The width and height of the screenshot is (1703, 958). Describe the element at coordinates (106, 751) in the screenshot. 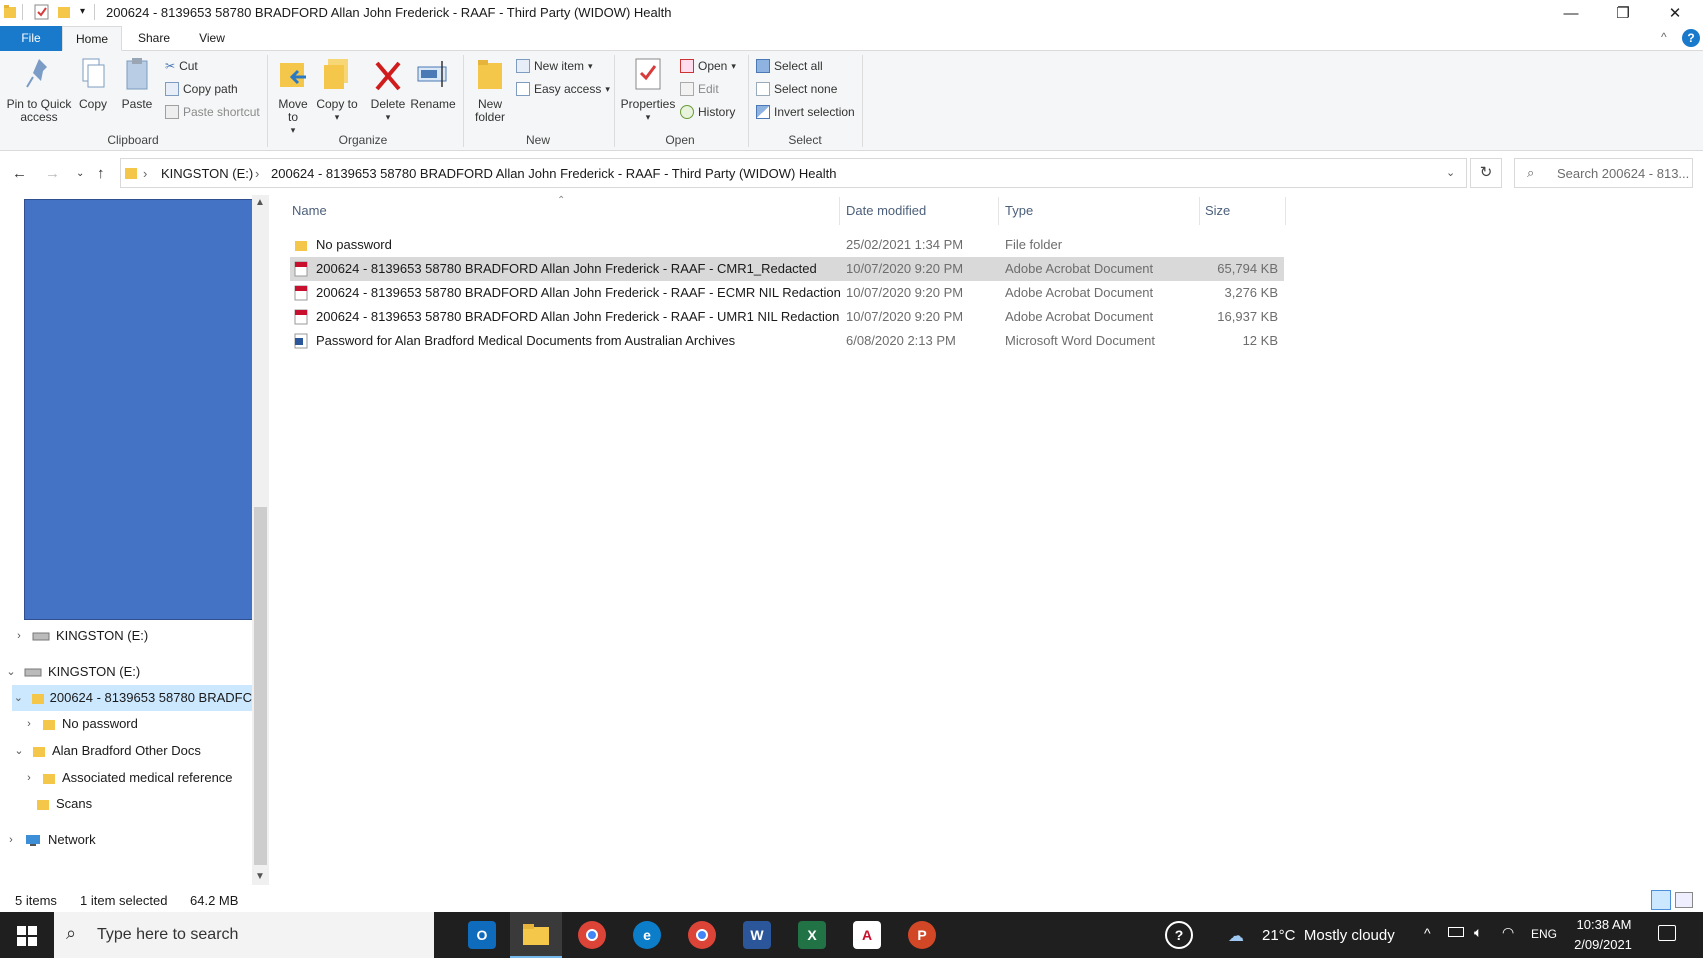

I see `nav-item-other-docs: ⌄ Alan Bradford Other Docs` at that location.